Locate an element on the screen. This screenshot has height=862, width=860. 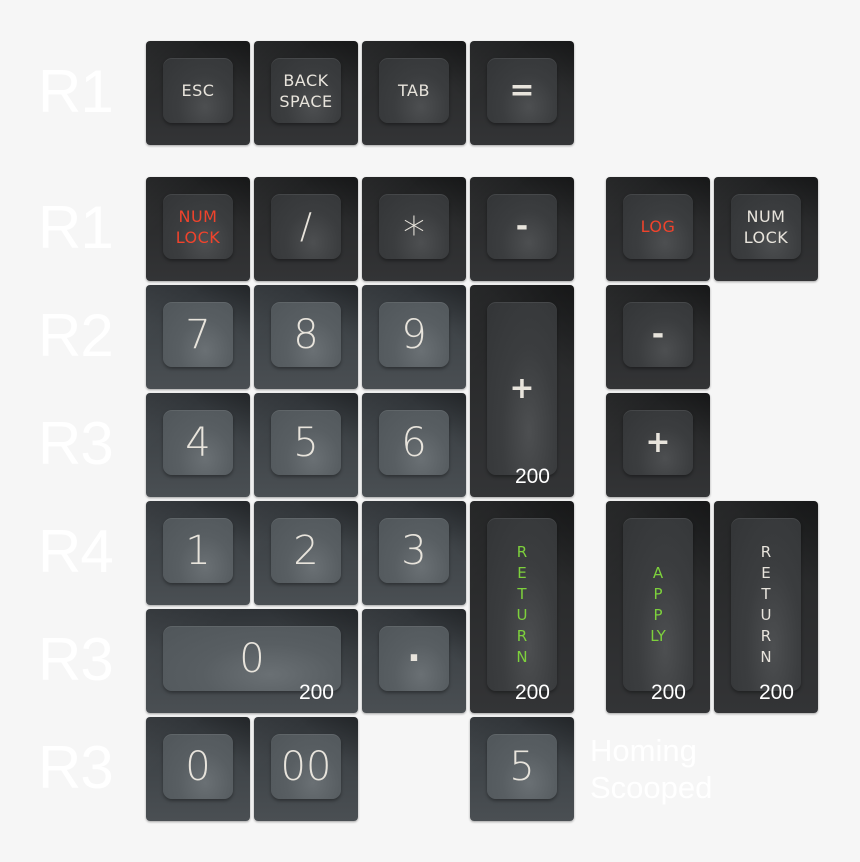
keycap-8: 8 is located at coordinates (306, 337).